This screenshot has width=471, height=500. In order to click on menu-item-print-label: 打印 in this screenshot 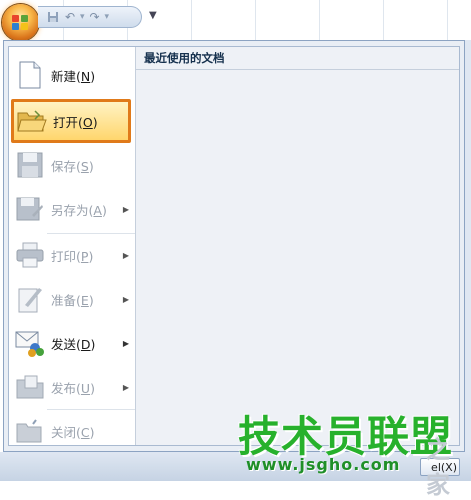, I will do `click(64, 256)`.